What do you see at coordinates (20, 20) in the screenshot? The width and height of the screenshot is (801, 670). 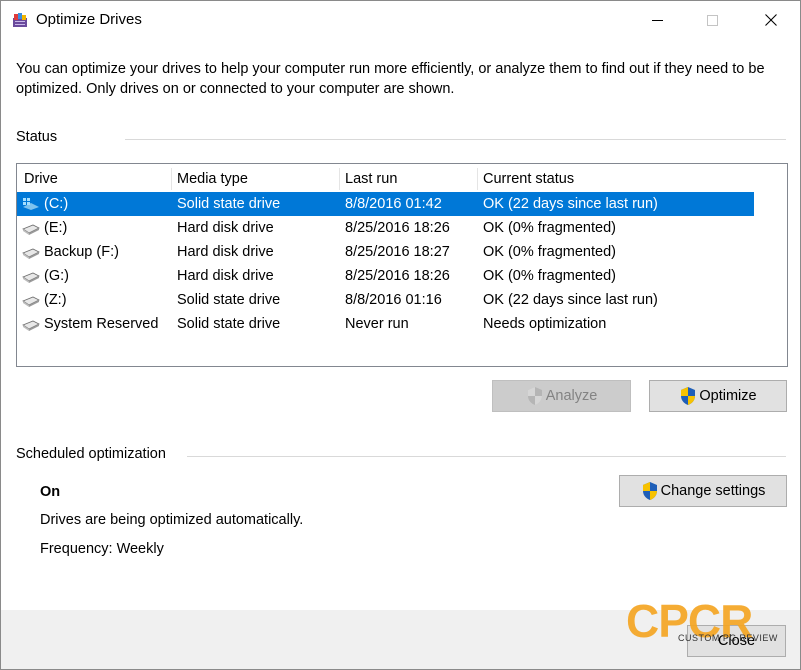 I see `defrag-app-icon` at bounding box center [20, 20].